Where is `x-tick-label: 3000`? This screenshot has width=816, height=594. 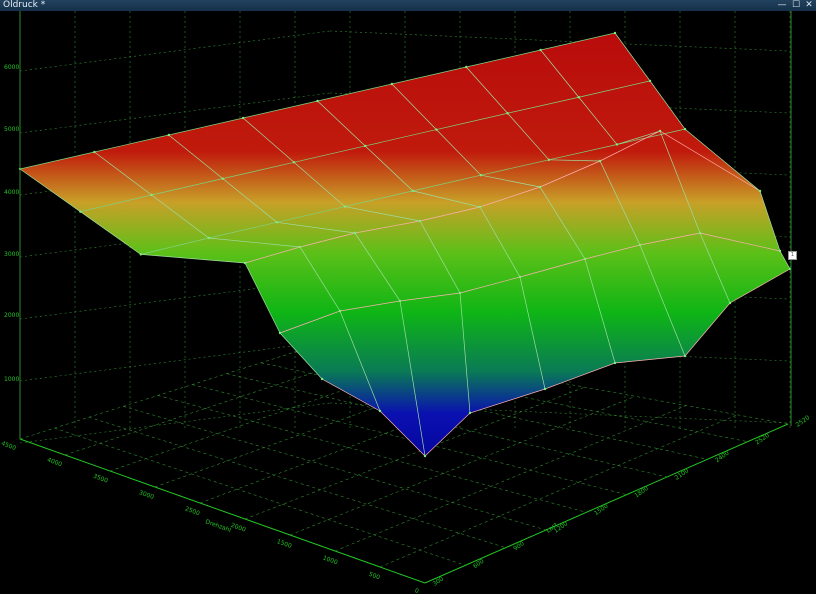
x-tick-label: 3000 is located at coordinates (146, 495).